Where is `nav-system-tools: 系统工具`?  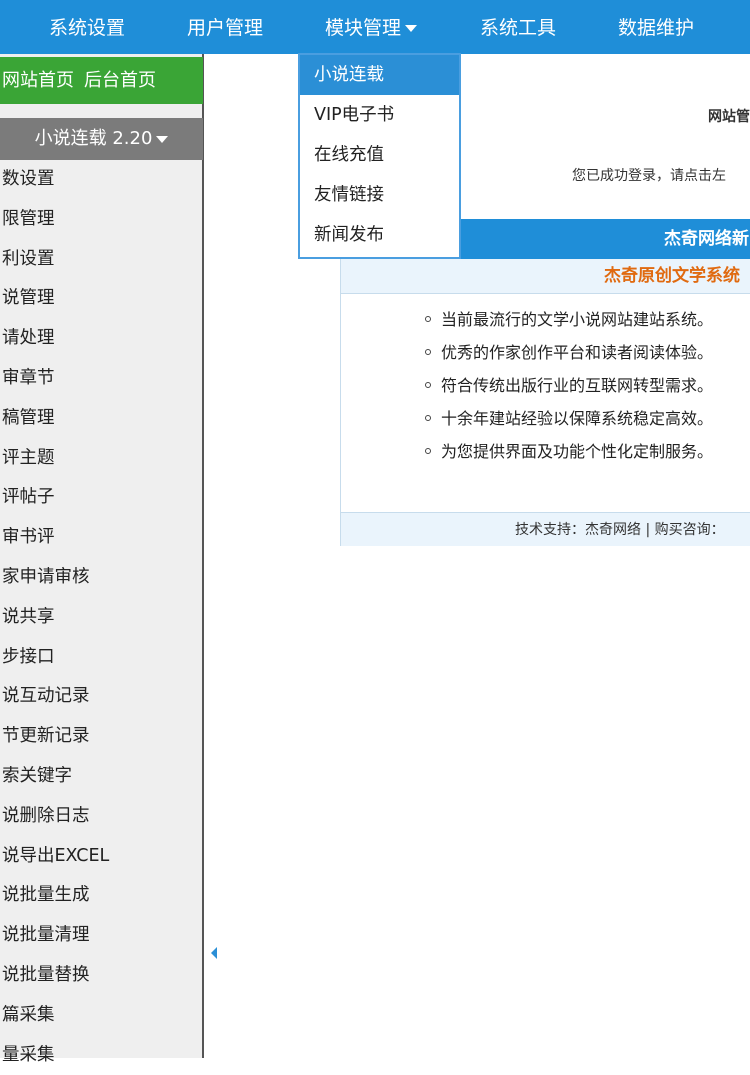 nav-system-tools: 系统工具 is located at coordinates (518, 27).